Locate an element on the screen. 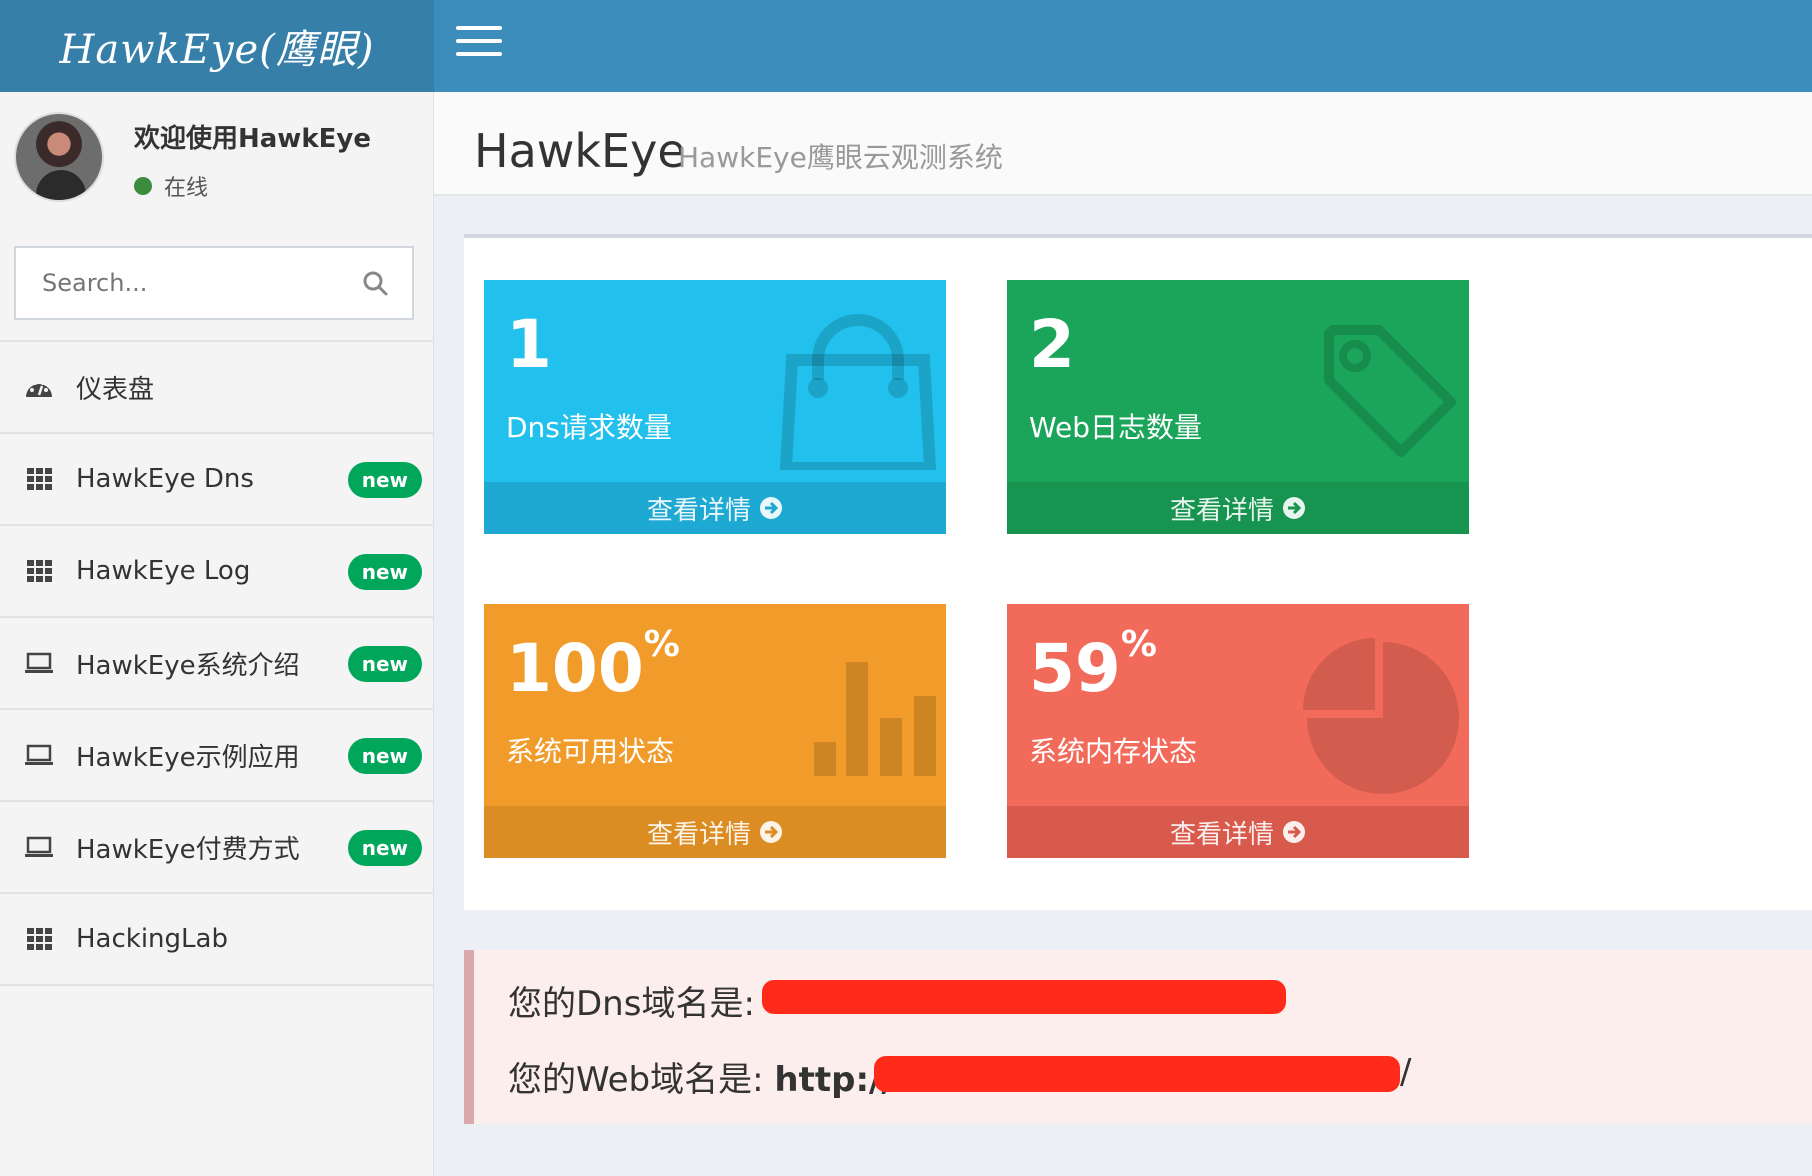 The image size is (1812, 1176). sidebar-item-payment: HawkEye付费方式 new is located at coordinates (217, 848).